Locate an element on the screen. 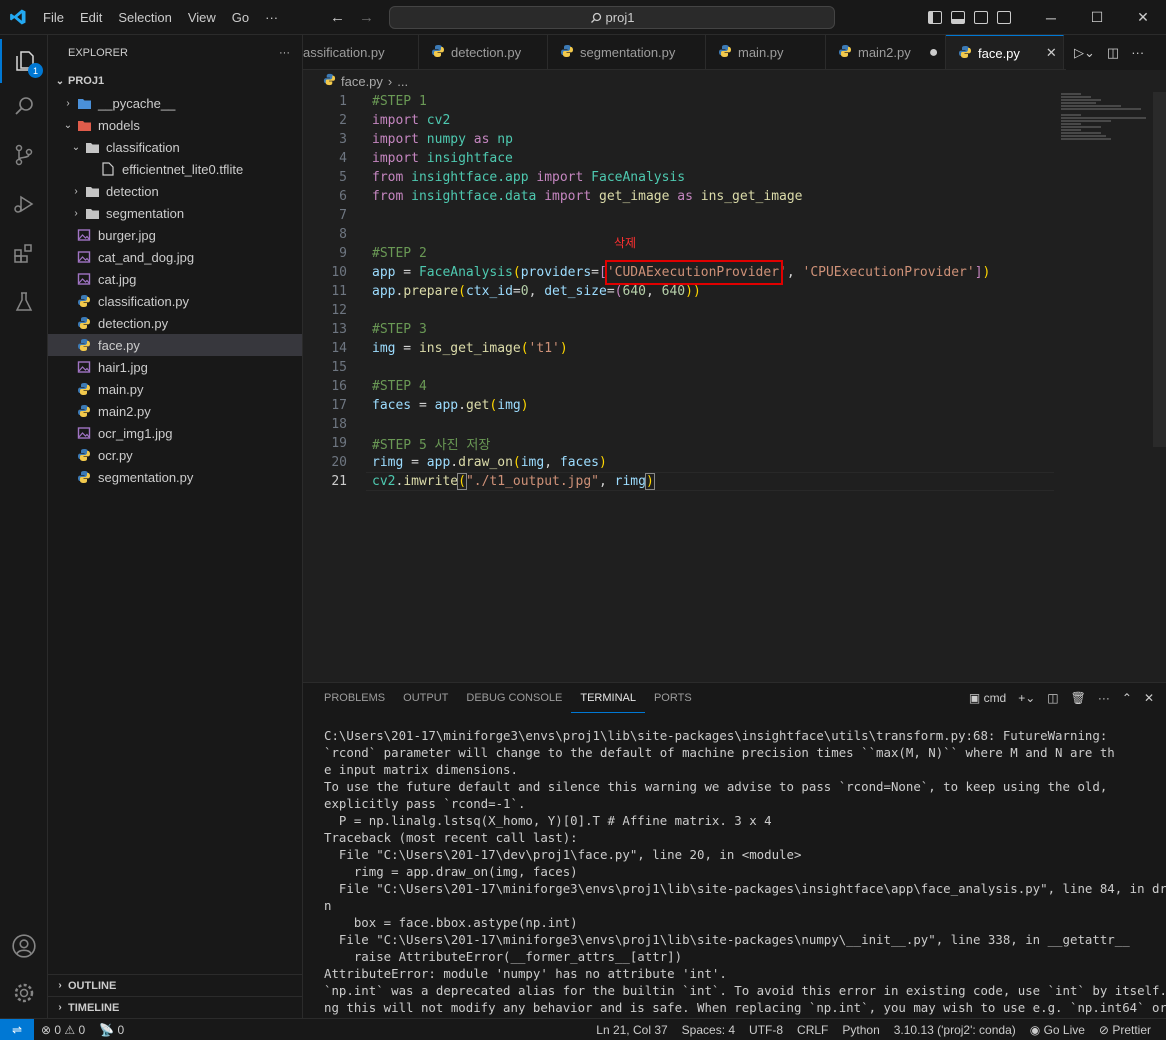 This screenshot has height=1040, width=1166. toggle-sidebar-icon is located at coordinates (935, 17).